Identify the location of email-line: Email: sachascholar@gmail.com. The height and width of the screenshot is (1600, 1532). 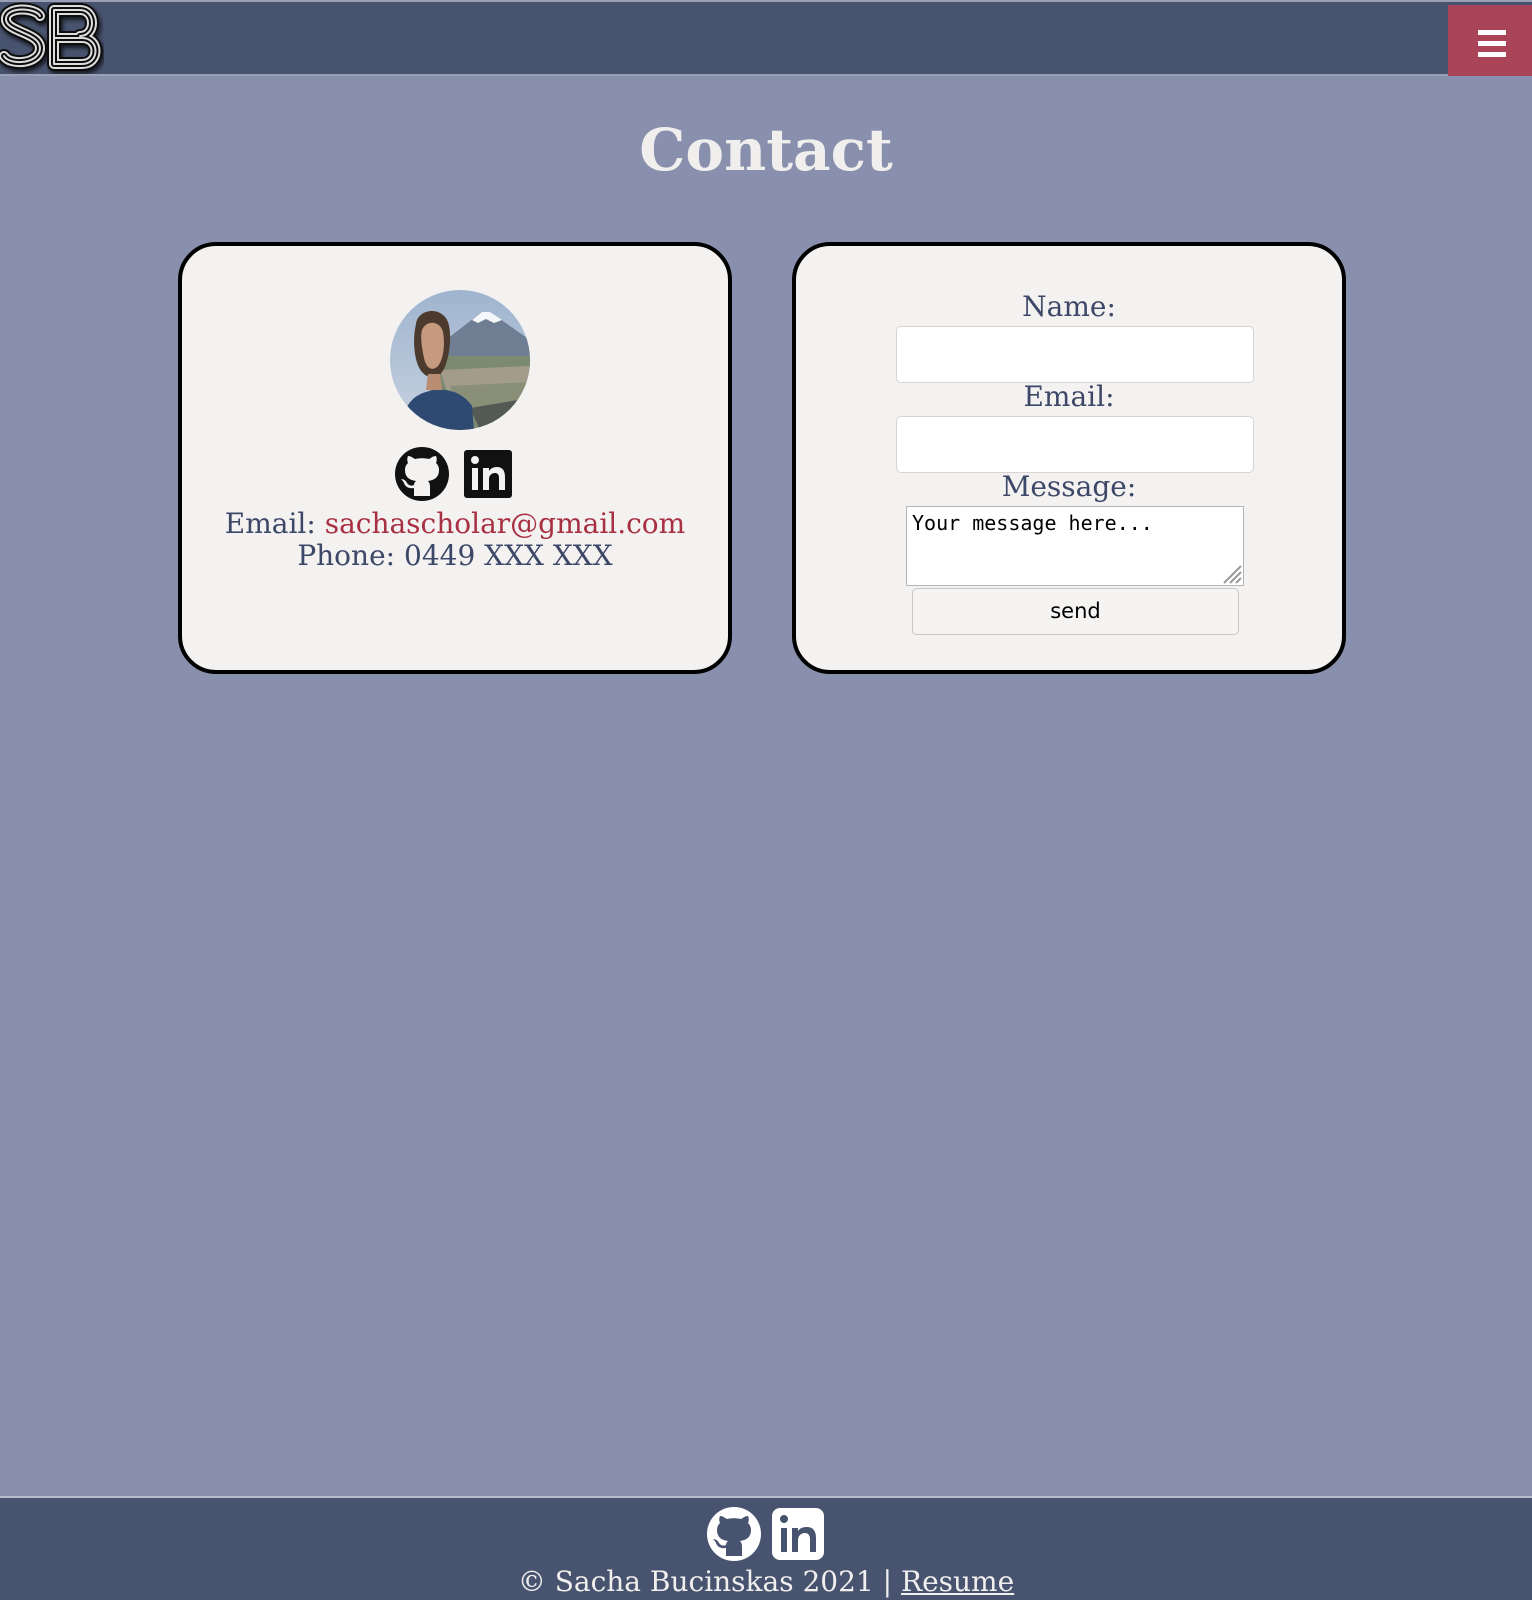
(455, 524).